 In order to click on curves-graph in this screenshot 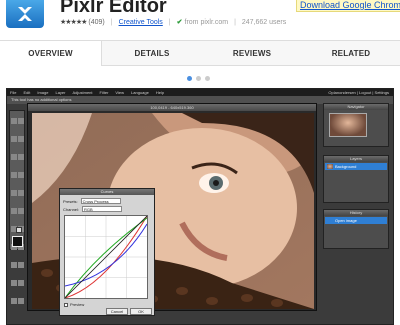, I will do `click(106, 257)`.